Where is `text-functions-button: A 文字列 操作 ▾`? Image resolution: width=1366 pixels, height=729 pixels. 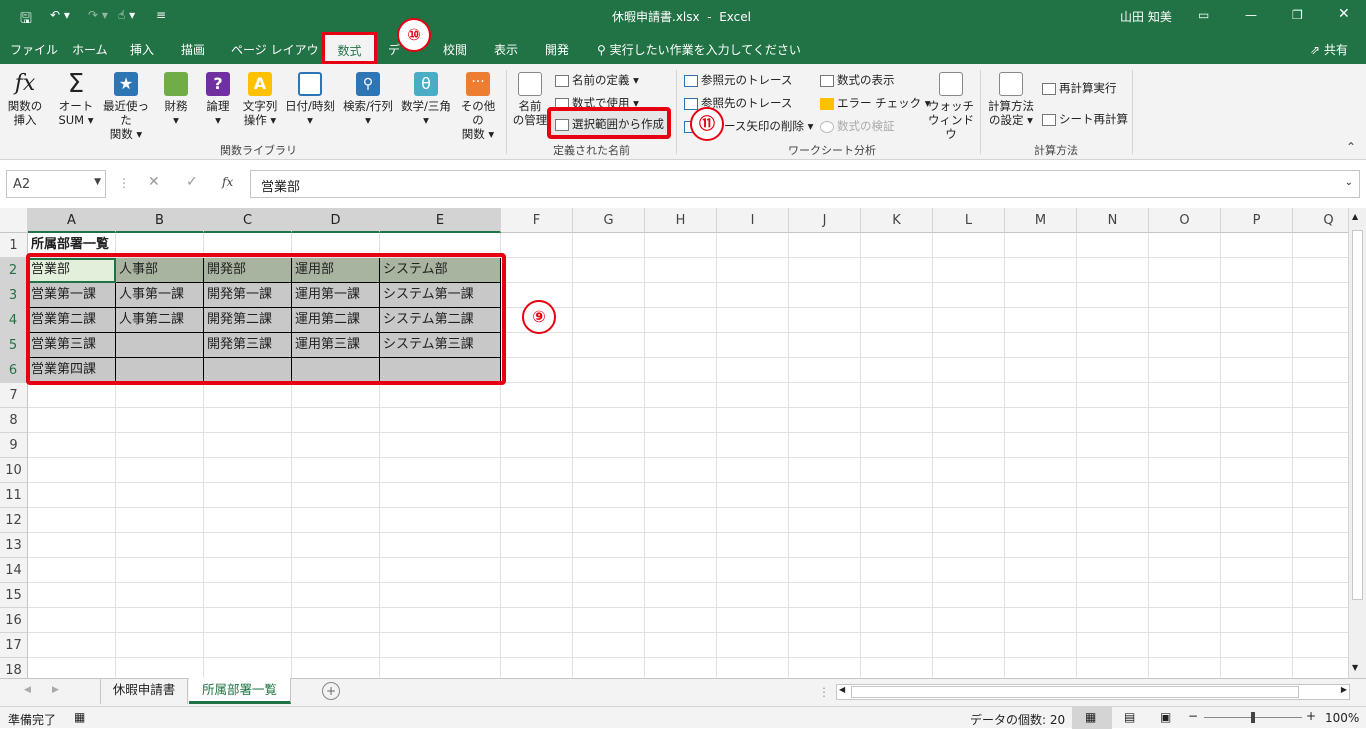 text-functions-button: A 文字列 操作 ▾ is located at coordinates (260, 99).